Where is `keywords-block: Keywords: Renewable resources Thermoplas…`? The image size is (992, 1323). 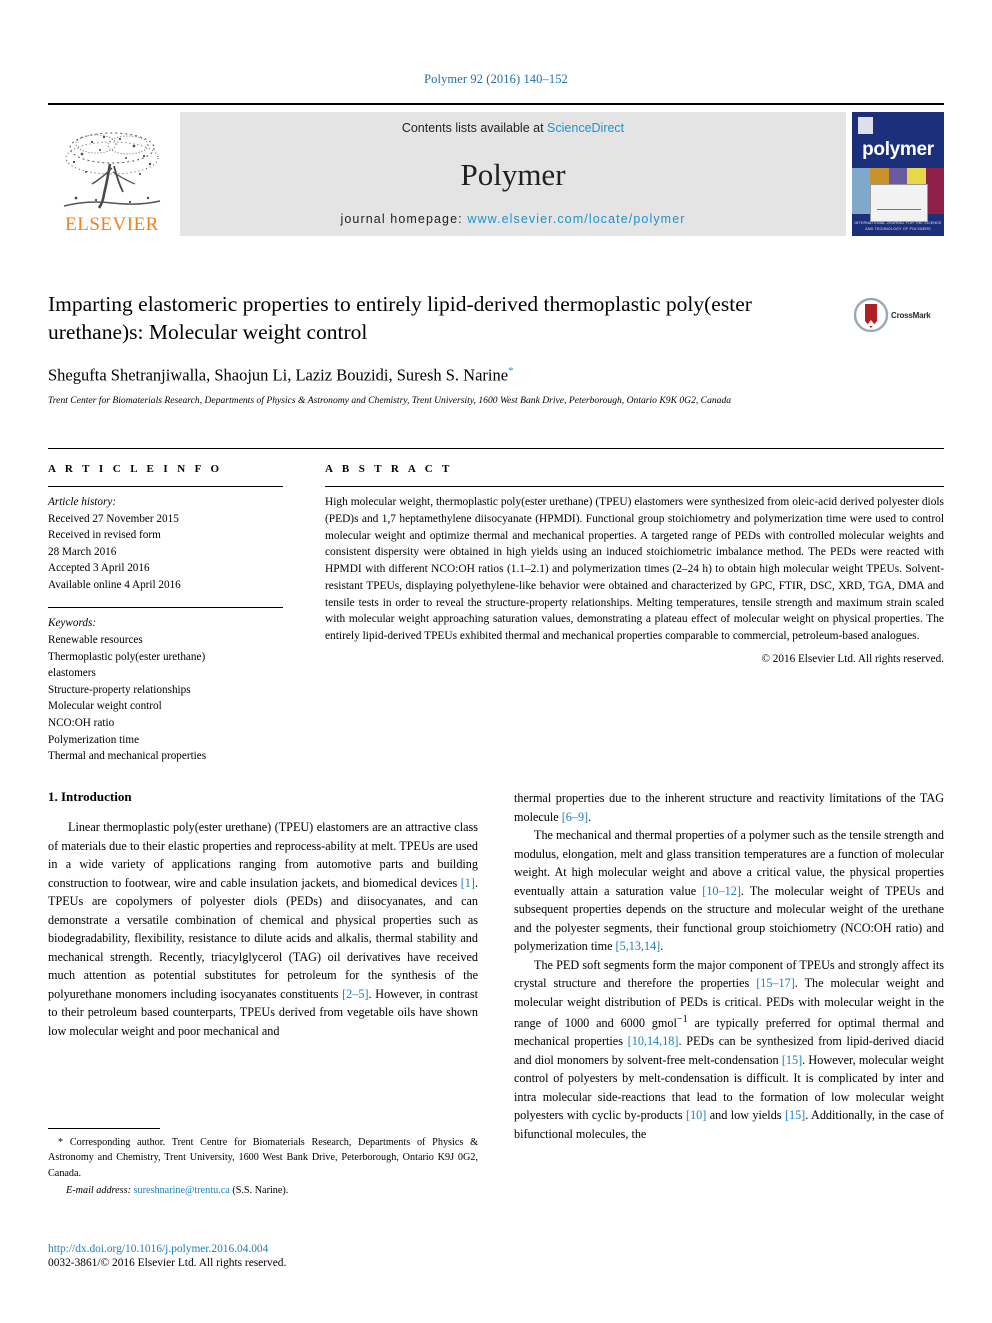
keywords-block: Keywords: Renewable resources Thermoplas… is located at coordinates (165, 685).